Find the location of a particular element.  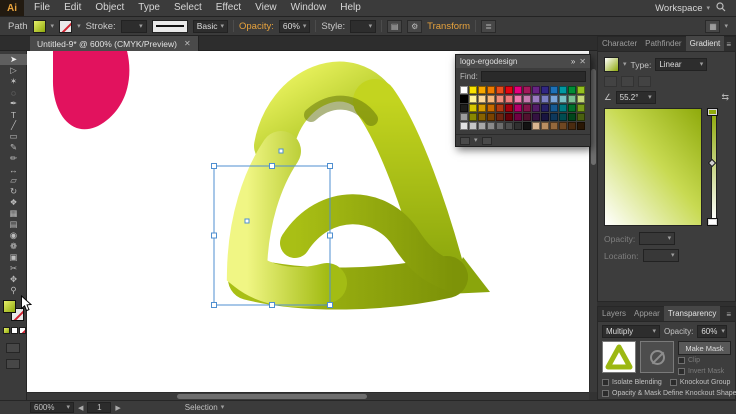

swatch-libraries-icon is located at coordinates (486, 140).